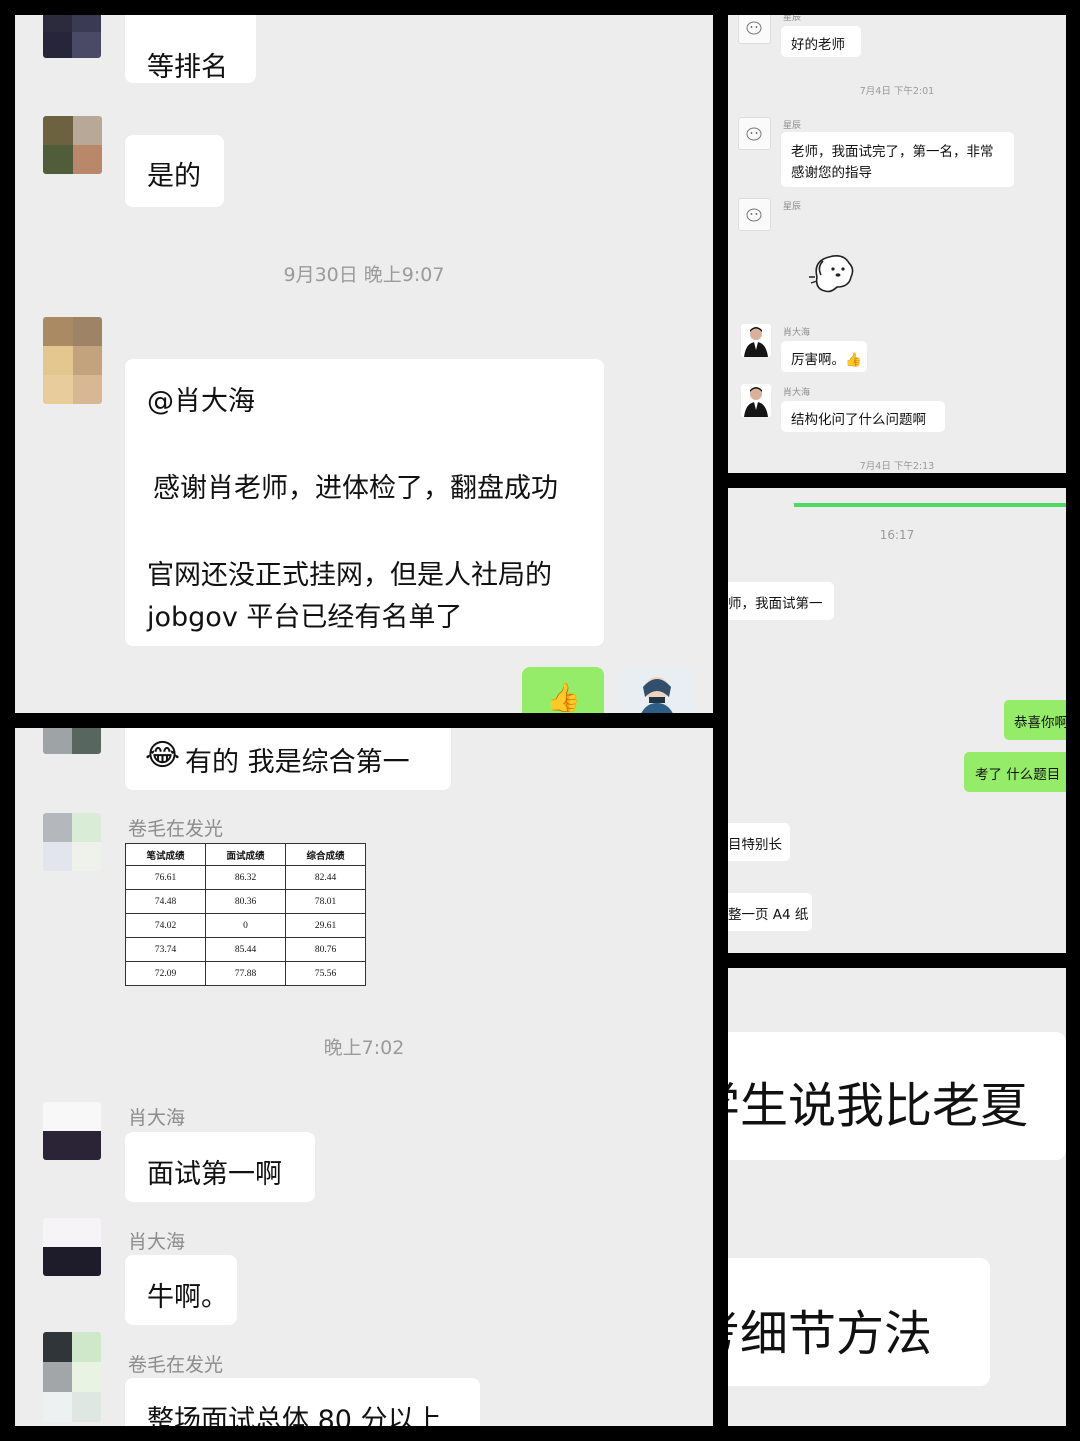 This screenshot has height=1441, width=1080. What do you see at coordinates (165, 949) in the screenshot?
I see `table-cell: 73.74` at bounding box center [165, 949].